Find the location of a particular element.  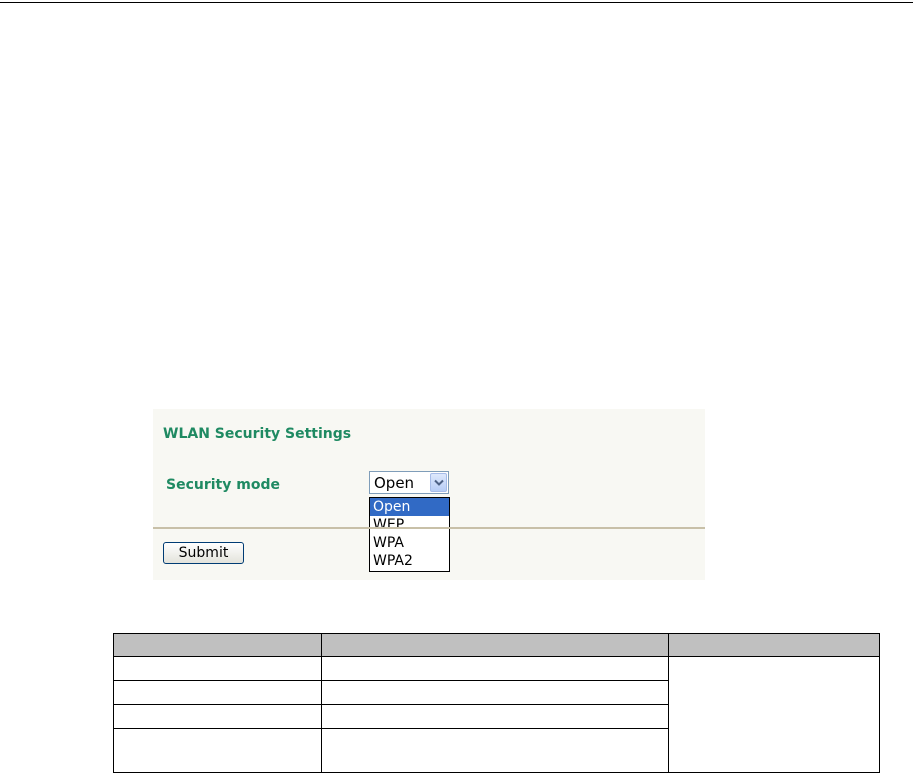

security-mode-label: Security mode is located at coordinates (223, 485).